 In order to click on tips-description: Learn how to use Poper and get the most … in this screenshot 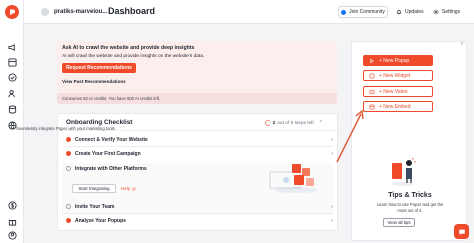, I will do `click(410, 207)`.